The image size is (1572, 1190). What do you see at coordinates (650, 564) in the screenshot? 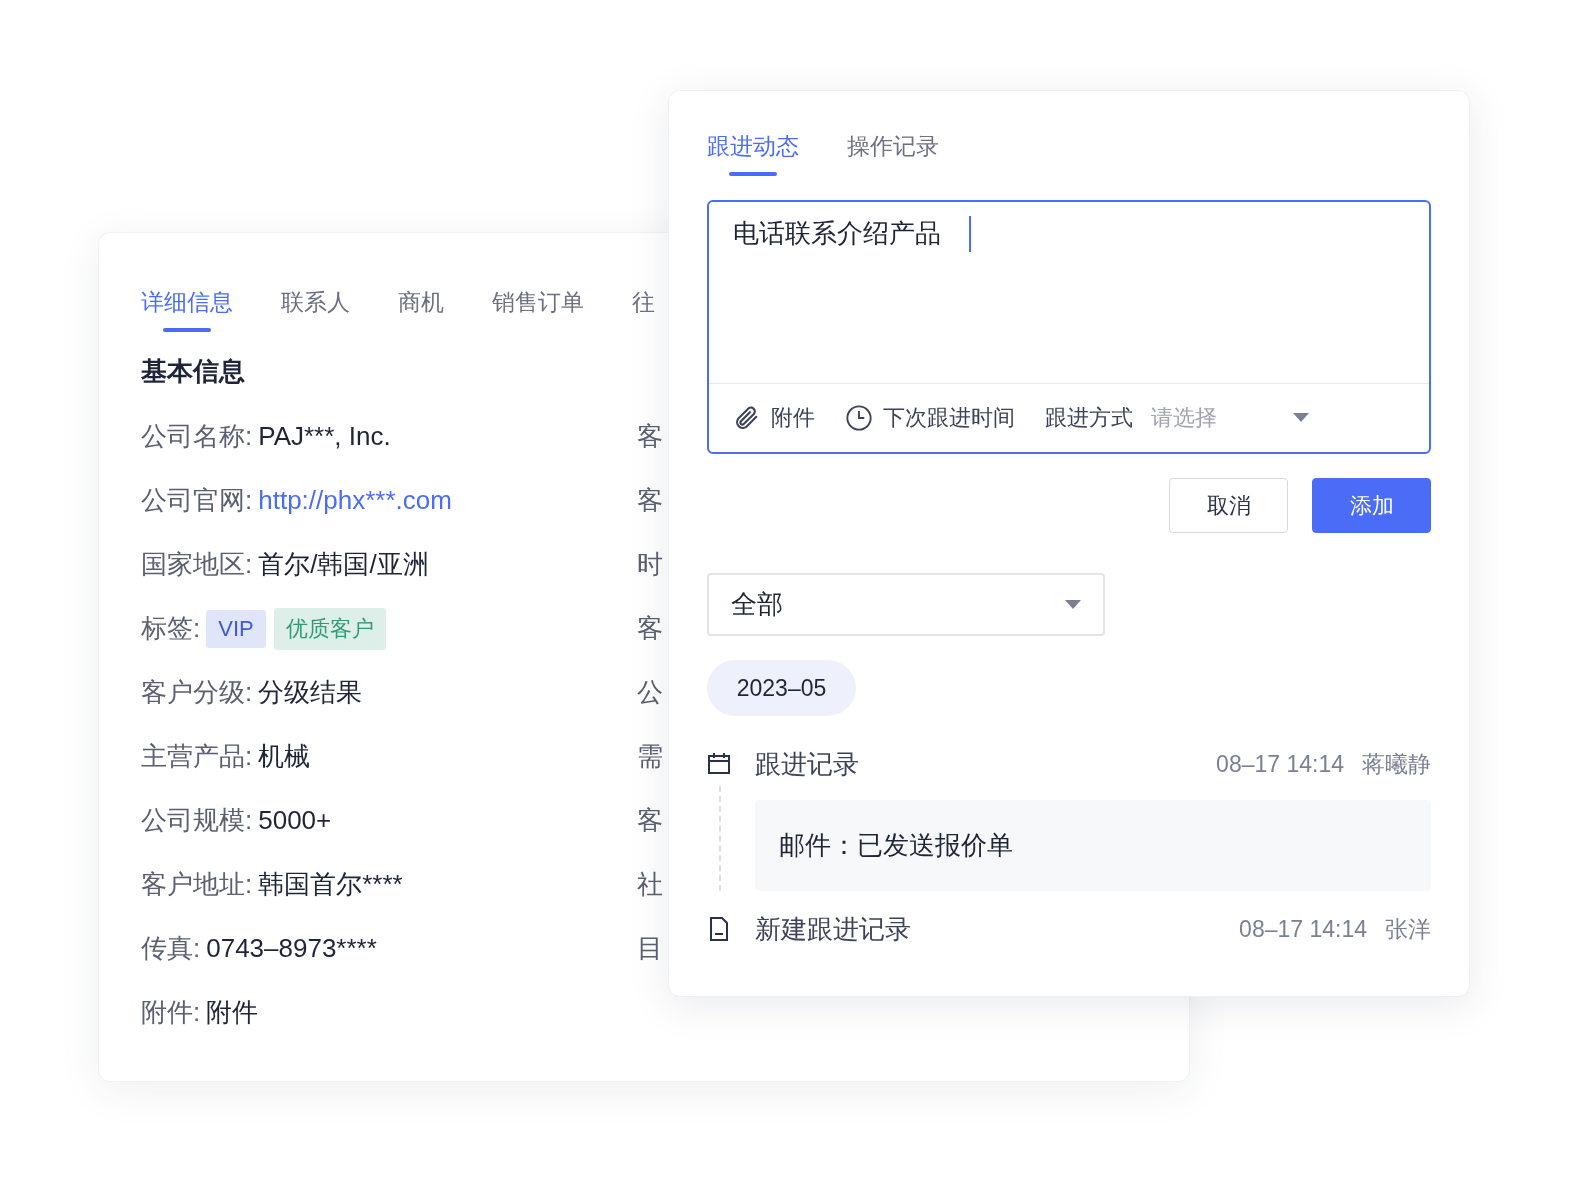
I see `field-label: 时` at bounding box center [650, 564].